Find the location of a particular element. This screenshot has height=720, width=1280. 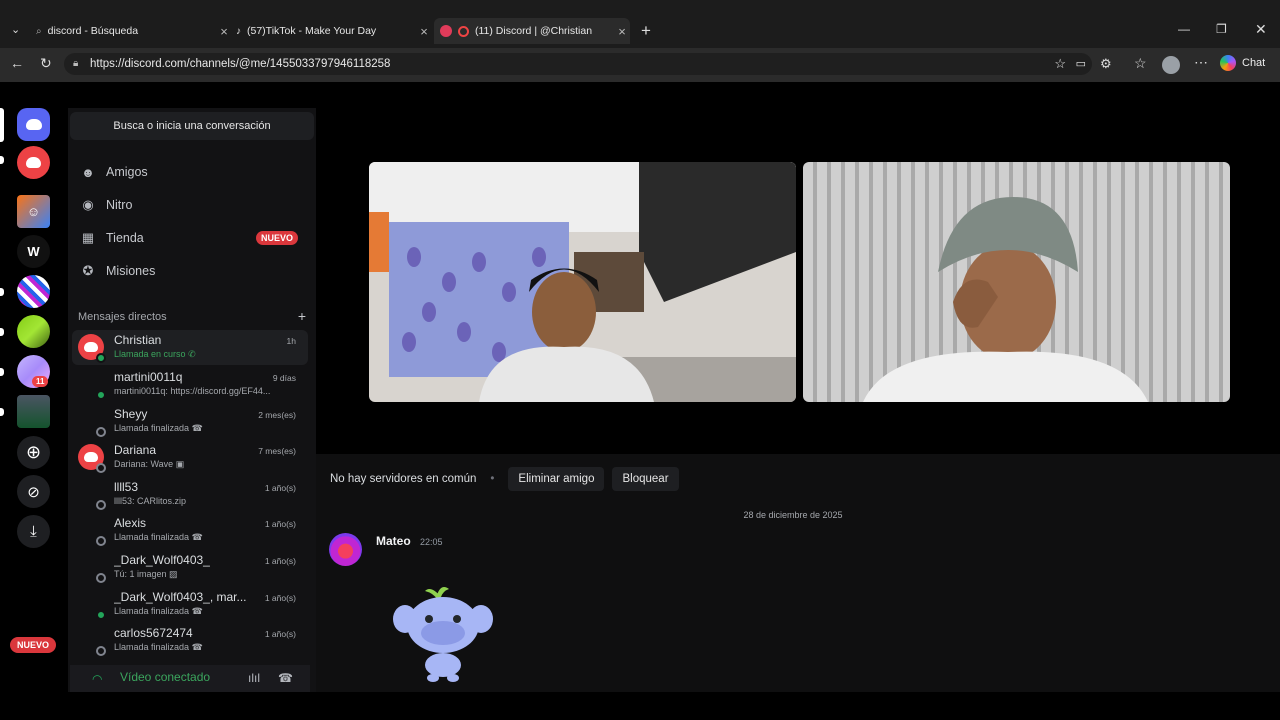

download-icon: ⤓ is located at coordinates (33, 531).